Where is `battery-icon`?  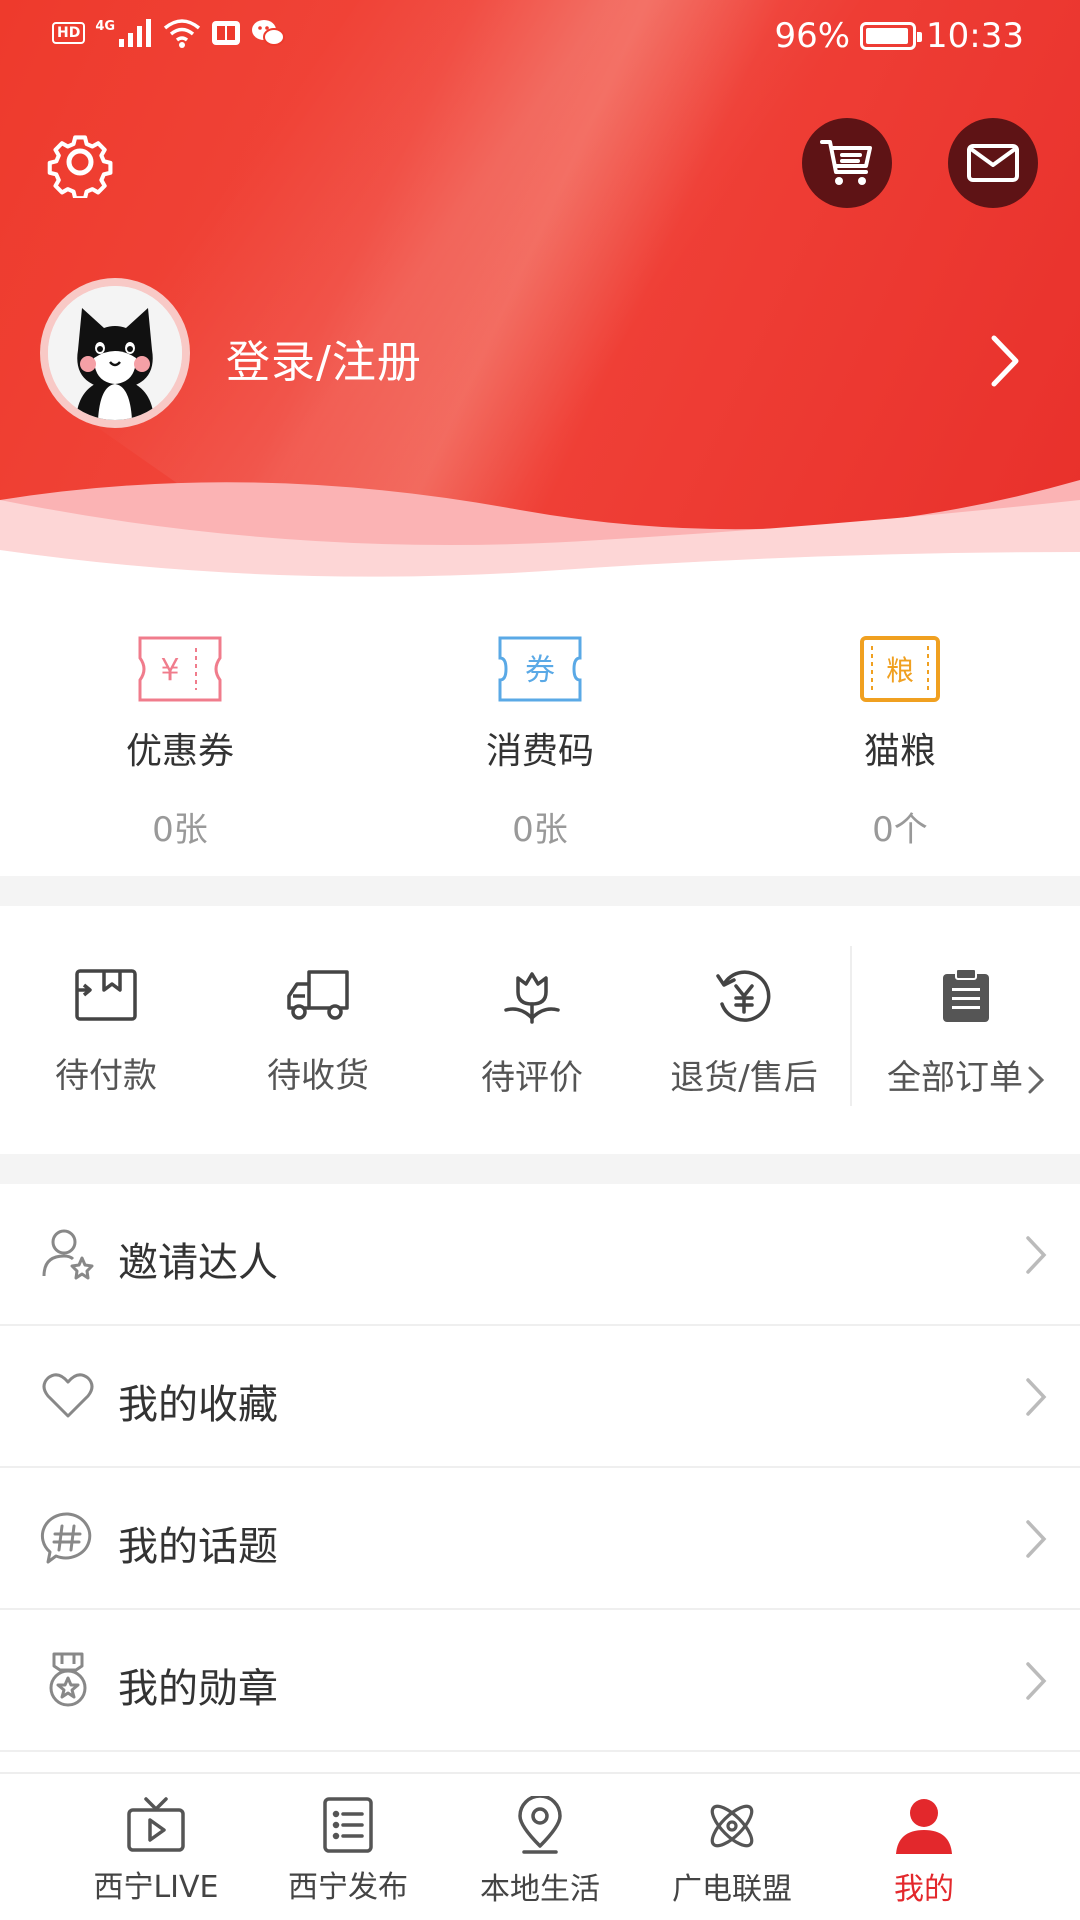 battery-icon is located at coordinates (891, 36).